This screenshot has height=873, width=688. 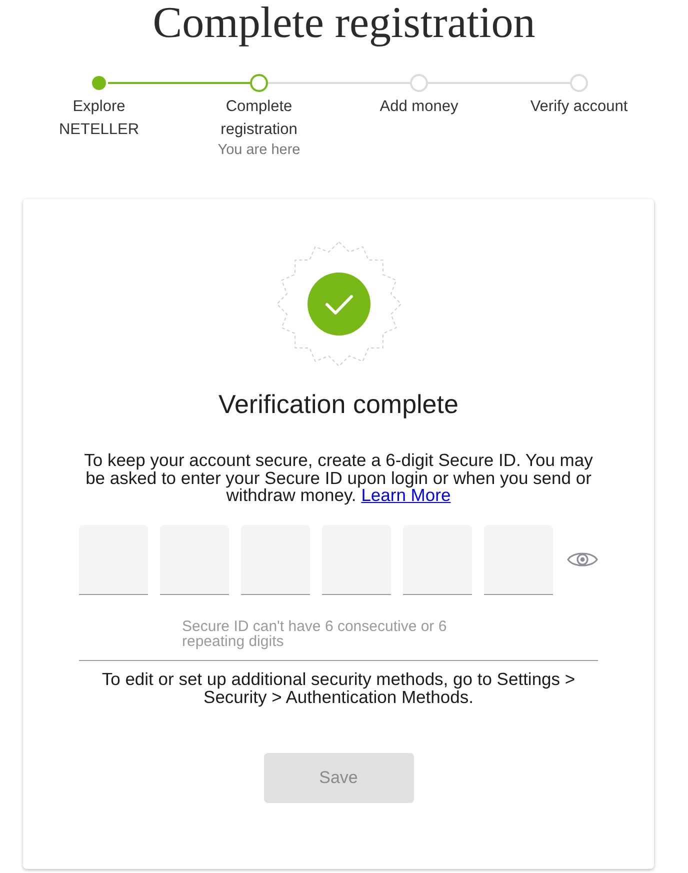 I want to click on intro-text: To keep your account secure, create a 6-digit Secure ID. You may be asked to enter your Secure ID upon login or when you send or withdraw money. Learn More, so click(x=338, y=478).